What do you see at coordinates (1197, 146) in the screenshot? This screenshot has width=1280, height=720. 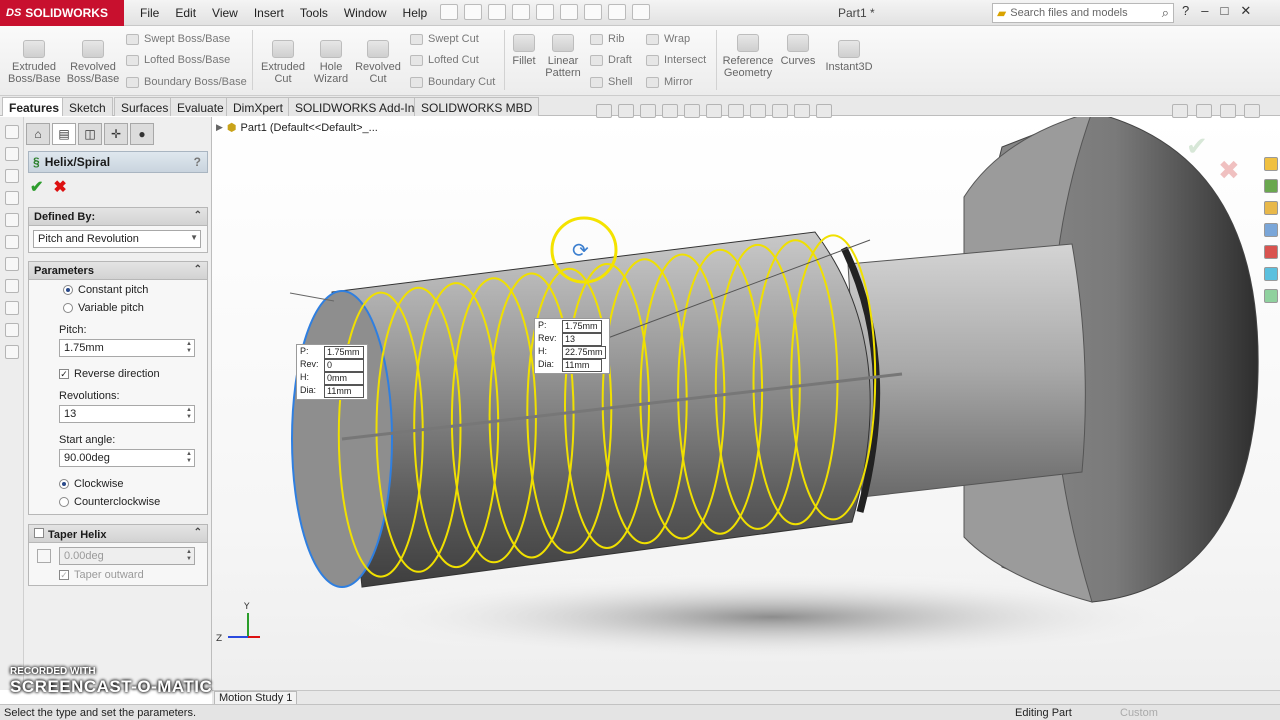 I see `confirm-check-icon: ✔` at bounding box center [1197, 146].